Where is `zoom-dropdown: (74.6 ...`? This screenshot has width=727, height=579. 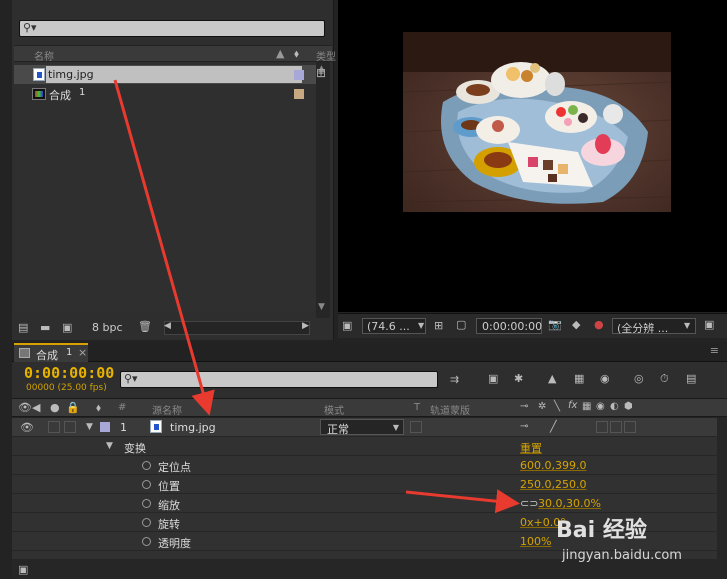
zoom-dropdown: (74.6 ... is located at coordinates (394, 326).